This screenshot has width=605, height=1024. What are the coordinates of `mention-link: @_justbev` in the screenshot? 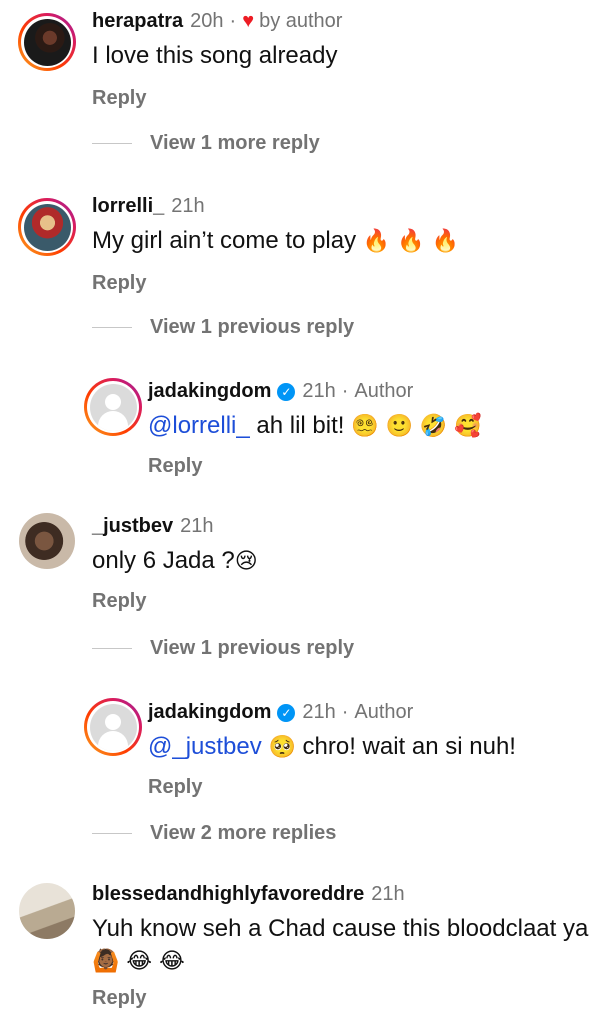 It's located at (205, 746).